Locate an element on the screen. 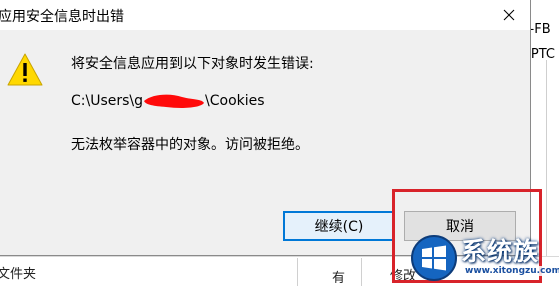  watermark-url: www.xitongzu.com is located at coordinates (511, 271).